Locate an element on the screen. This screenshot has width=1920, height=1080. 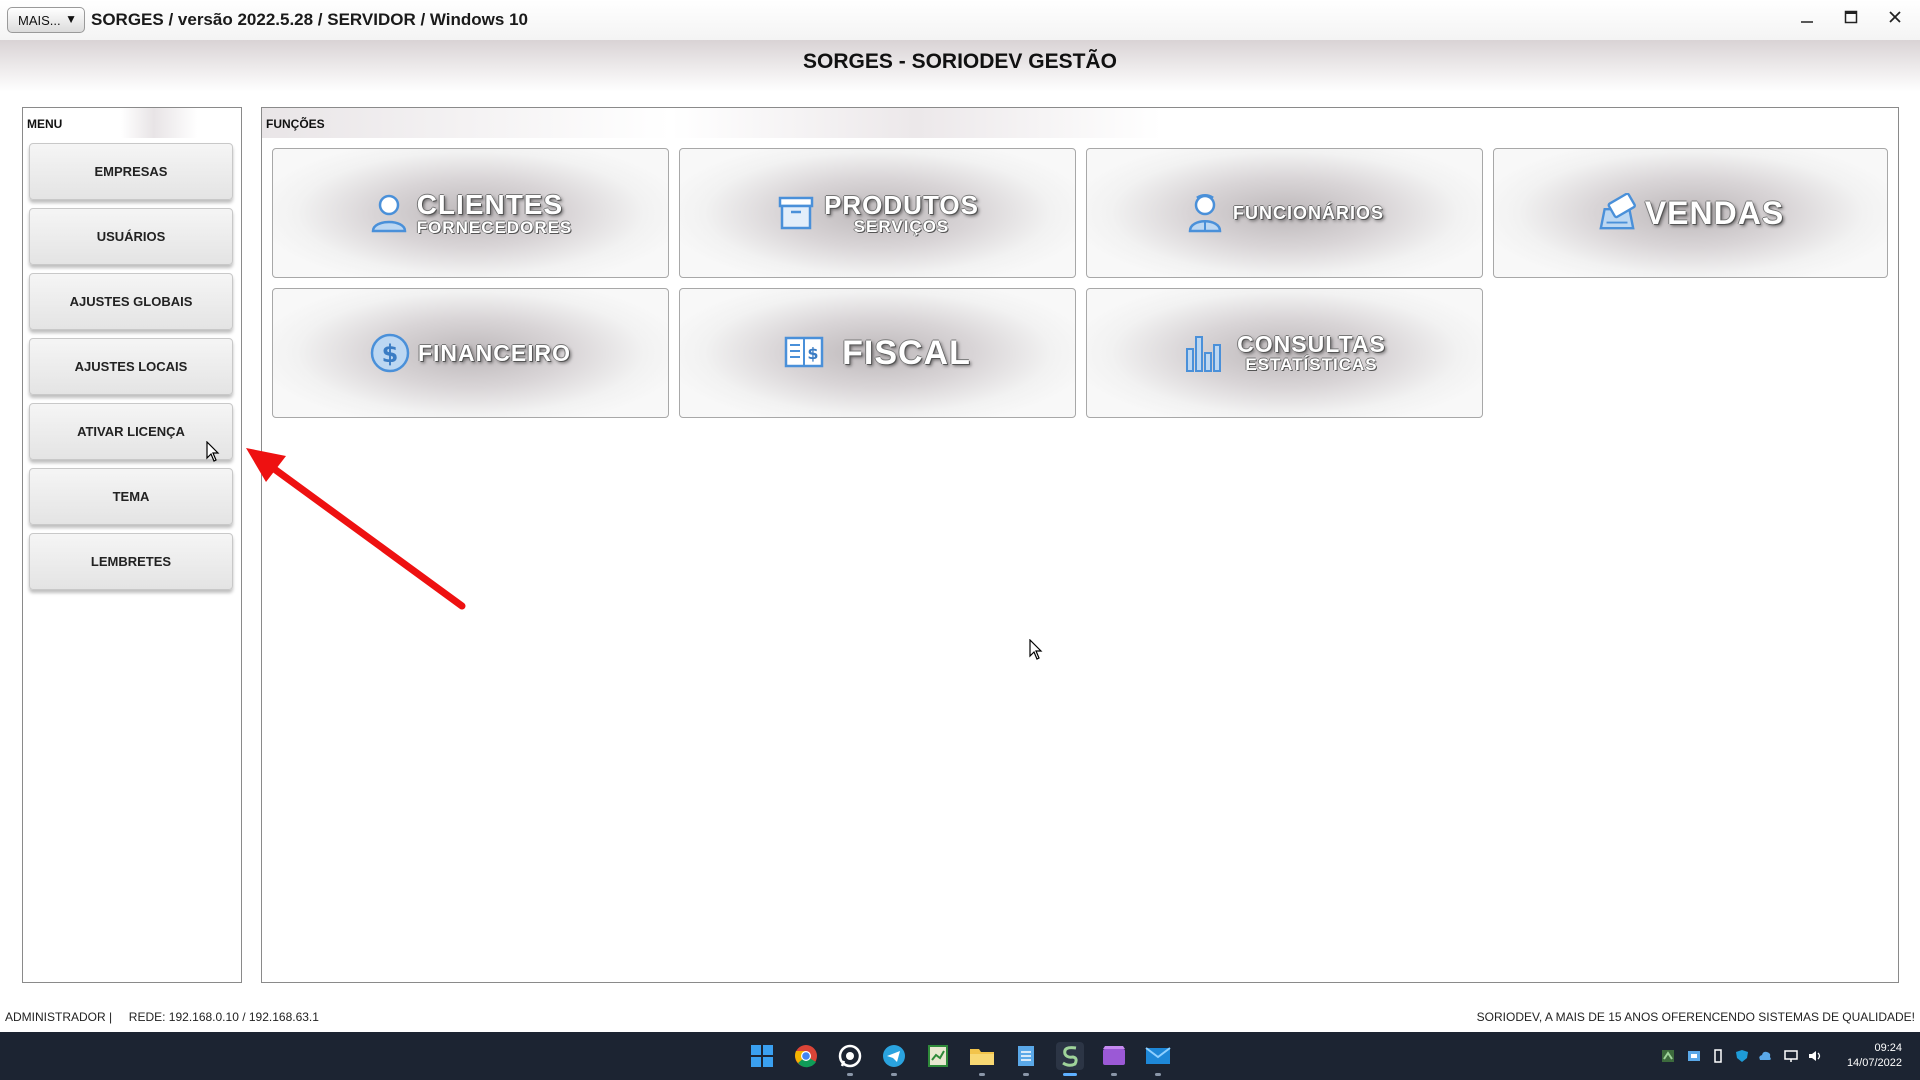
tile-produtos-subtitle: SERVIÇOS is located at coordinates (901, 226).